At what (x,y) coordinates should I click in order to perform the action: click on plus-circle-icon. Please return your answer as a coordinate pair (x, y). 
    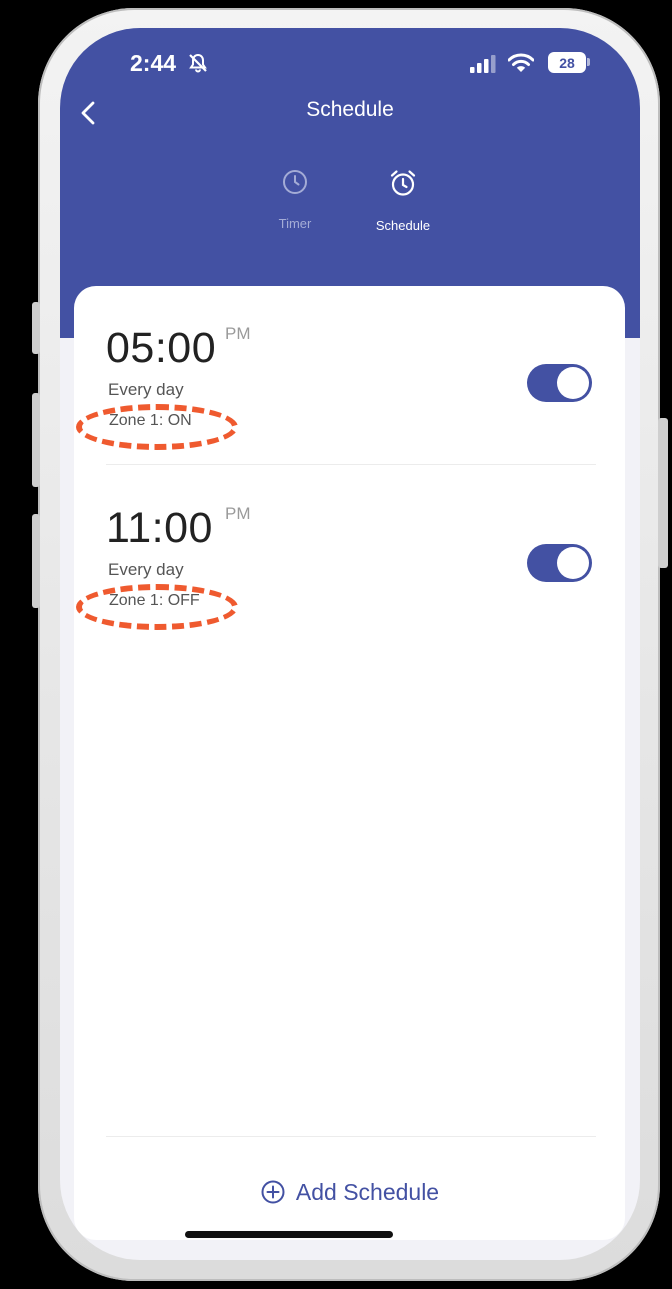
    Looking at the image, I should click on (273, 1192).